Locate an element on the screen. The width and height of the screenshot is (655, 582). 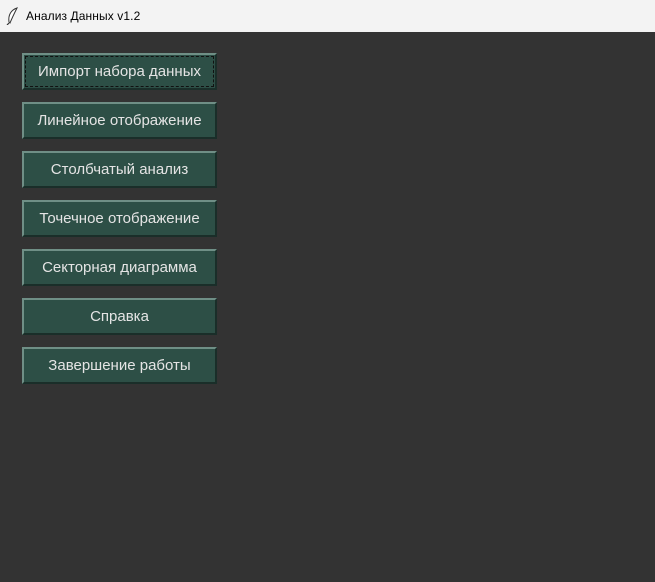
bar-analysis-button: Столбчатый анализ is located at coordinates (119, 169).